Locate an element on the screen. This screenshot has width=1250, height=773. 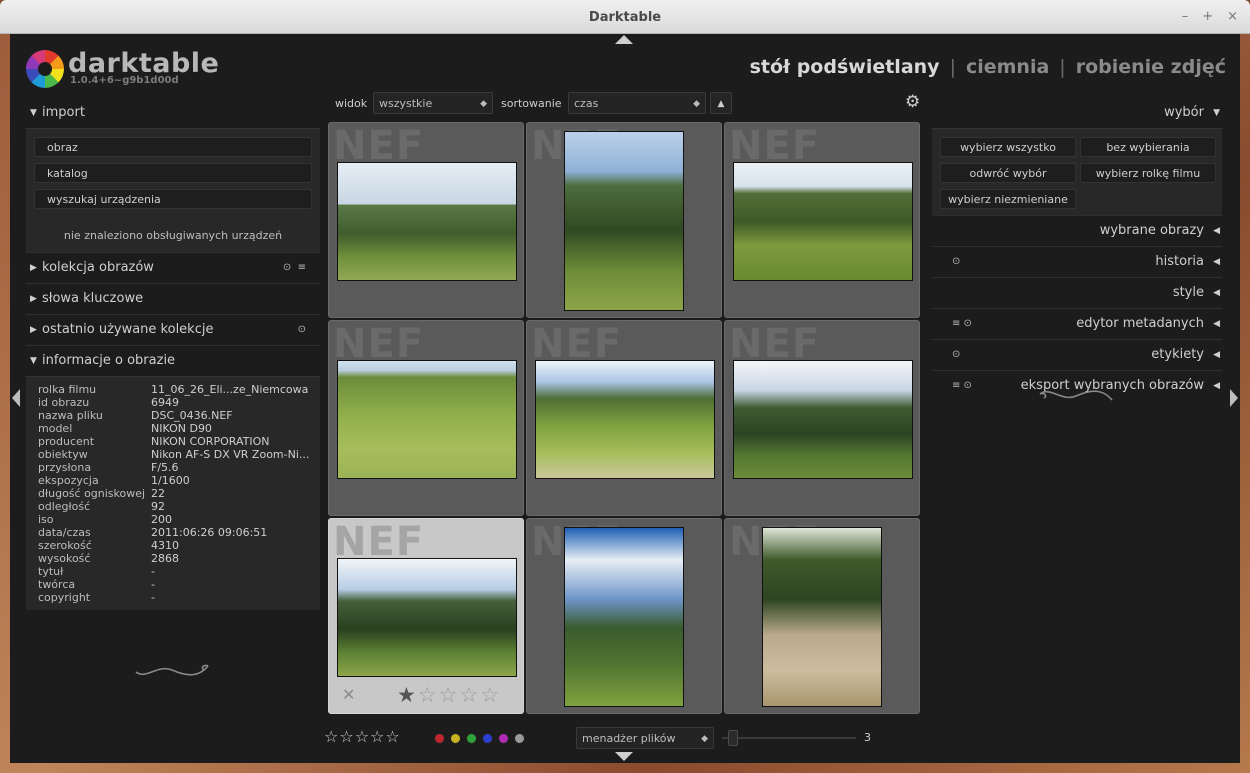
rating-filter-stars: ☆☆☆☆☆ is located at coordinates (362, 736).